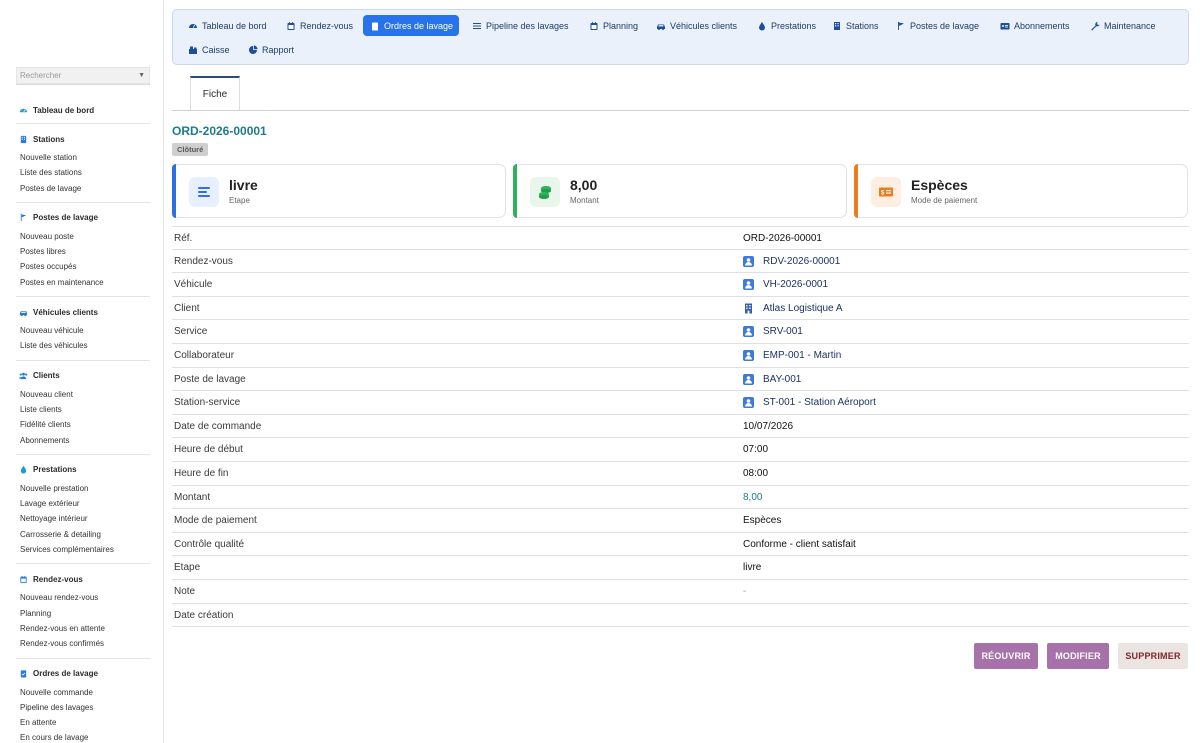 This screenshot has height=743, width=1200. Describe the element at coordinates (680, 285) in the screenshot. I see `table-row: Véhicule VH-2026-0001` at that location.